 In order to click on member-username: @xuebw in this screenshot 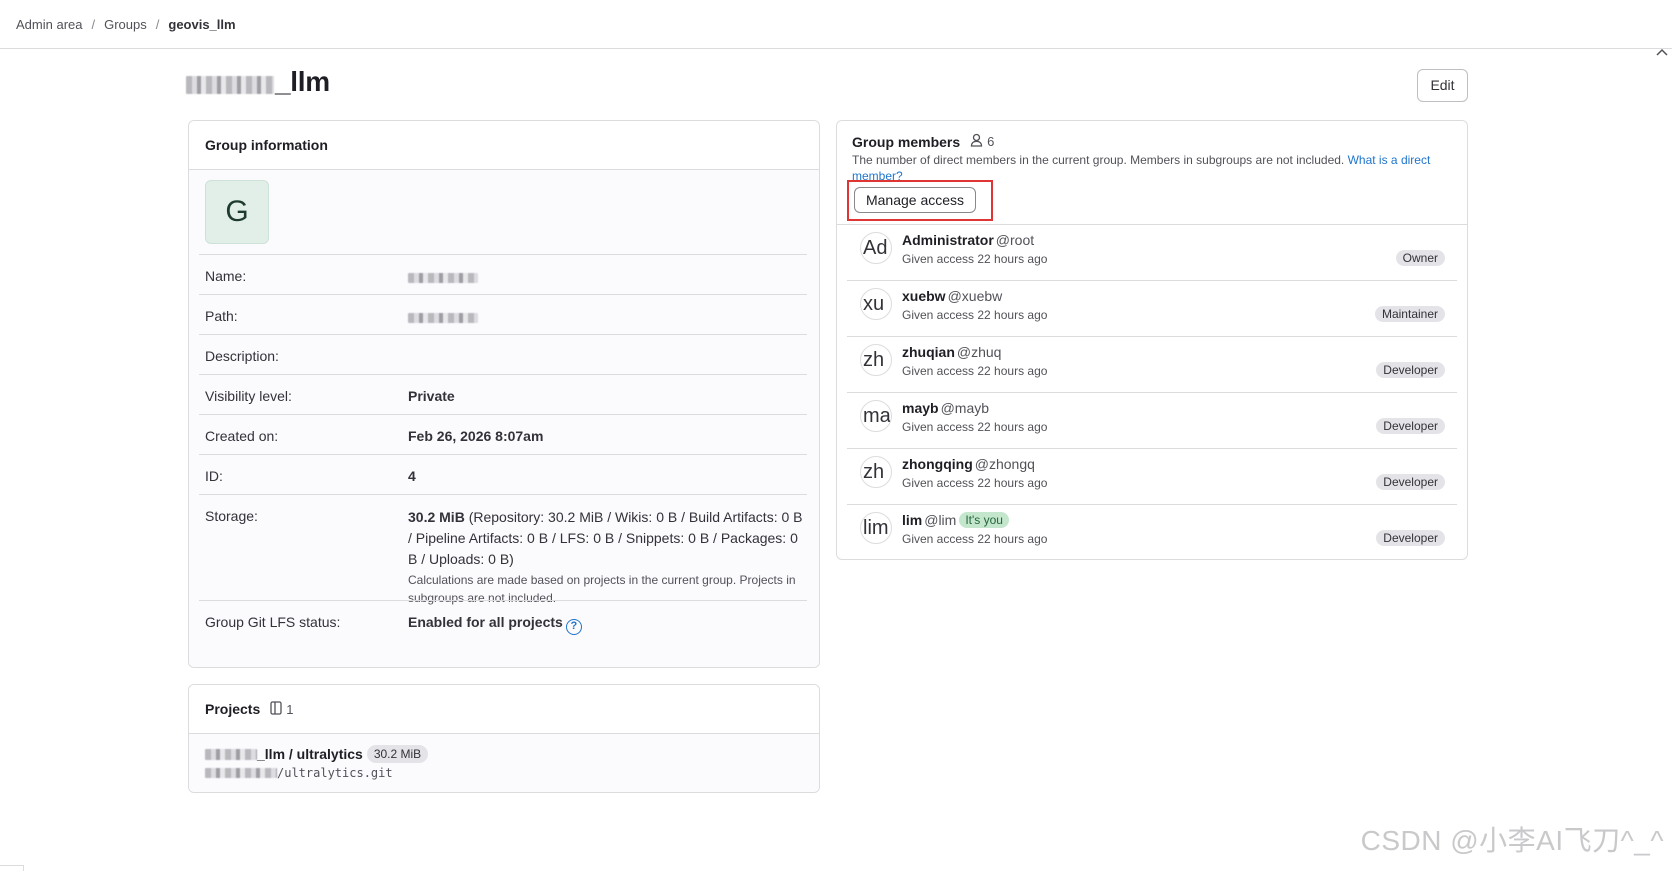, I will do `click(975, 296)`.